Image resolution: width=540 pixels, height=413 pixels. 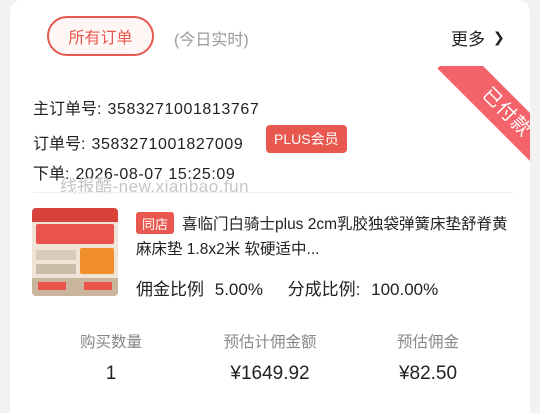 What do you see at coordinates (170, 289) in the screenshot?
I see `commission-rate-label: 佣金比例` at bounding box center [170, 289].